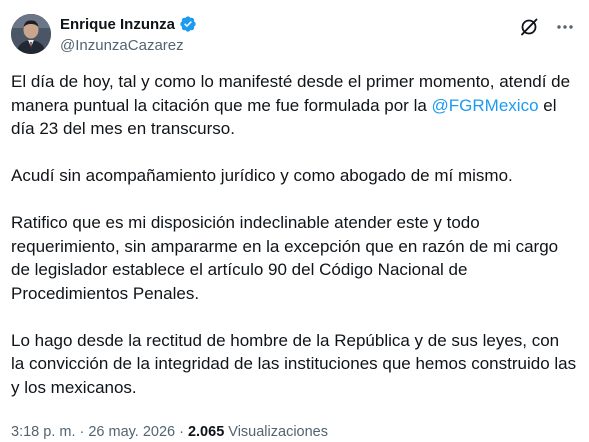  I want to click on more-icon, so click(565, 27).